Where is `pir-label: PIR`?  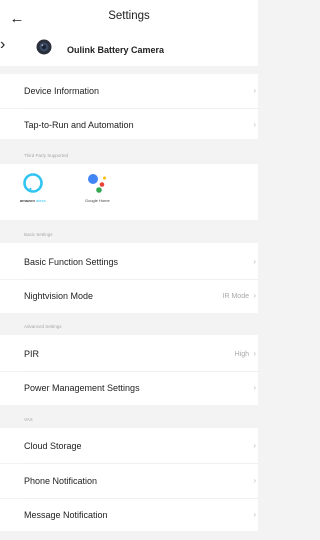 pir-label: PIR is located at coordinates (32, 354).